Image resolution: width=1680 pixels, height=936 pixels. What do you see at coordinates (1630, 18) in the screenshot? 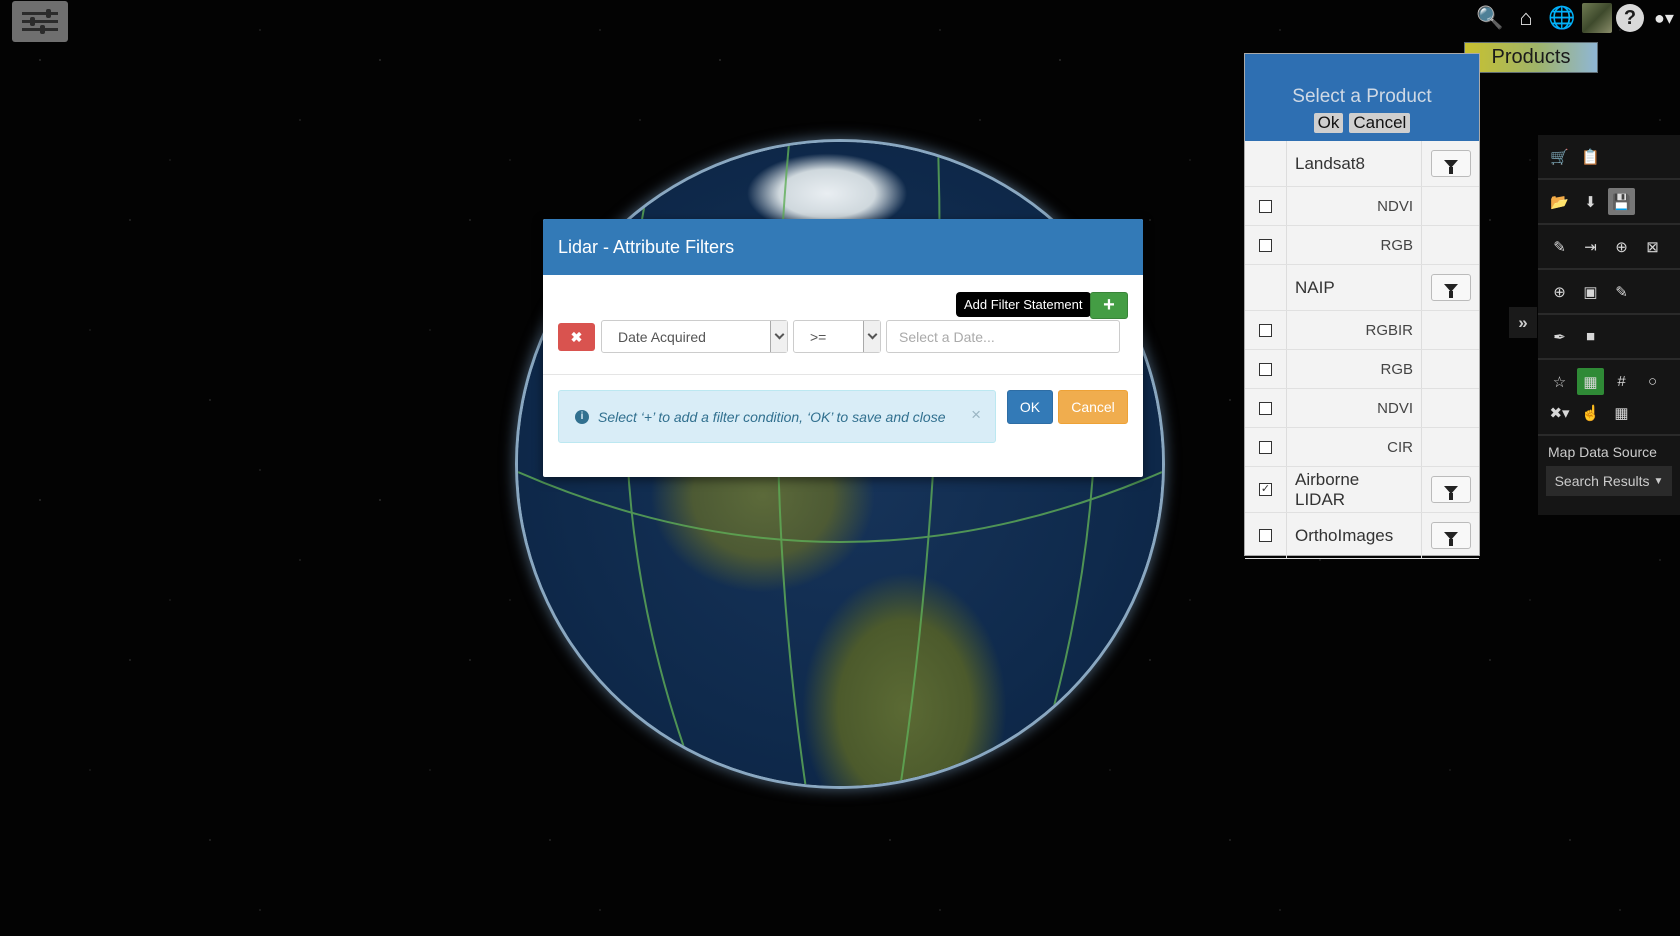
I see `help-icon: ?` at bounding box center [1630, 18].